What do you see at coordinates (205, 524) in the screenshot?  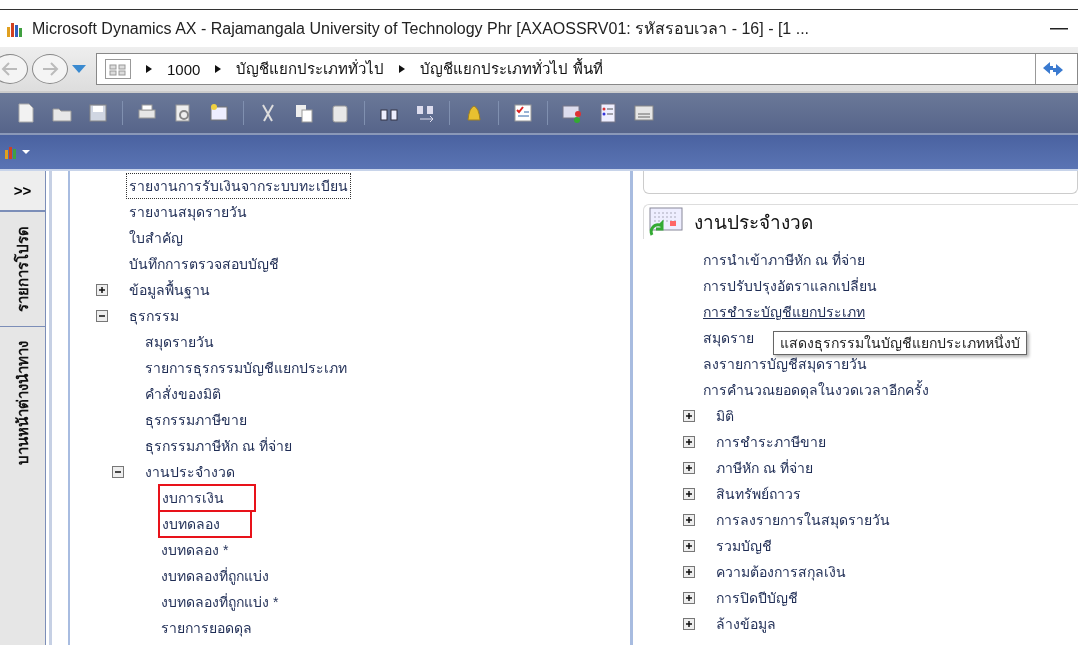 I see `tree-item: งบทดลอง` at bounding box center [205, 524].